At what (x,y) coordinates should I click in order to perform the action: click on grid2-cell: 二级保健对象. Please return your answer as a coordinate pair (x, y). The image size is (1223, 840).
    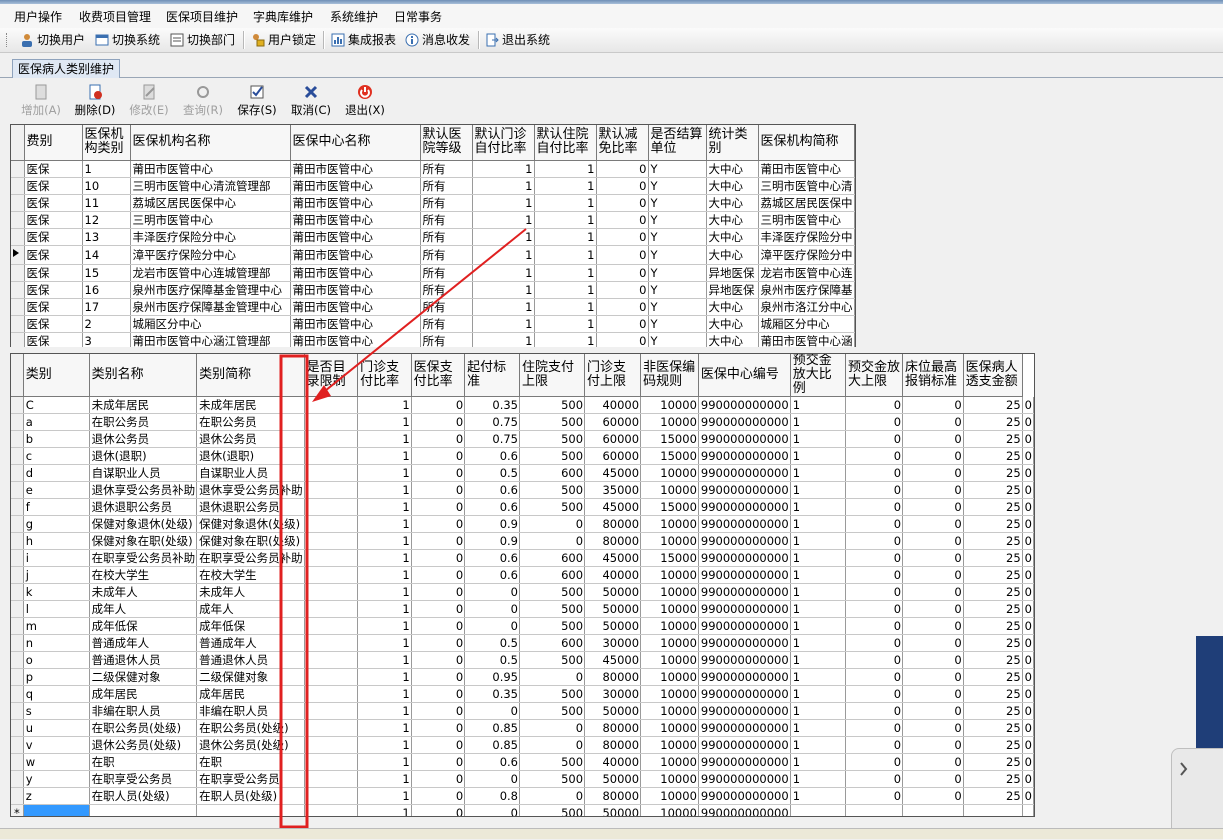
    Looking at the image, I should click on (250, 677).